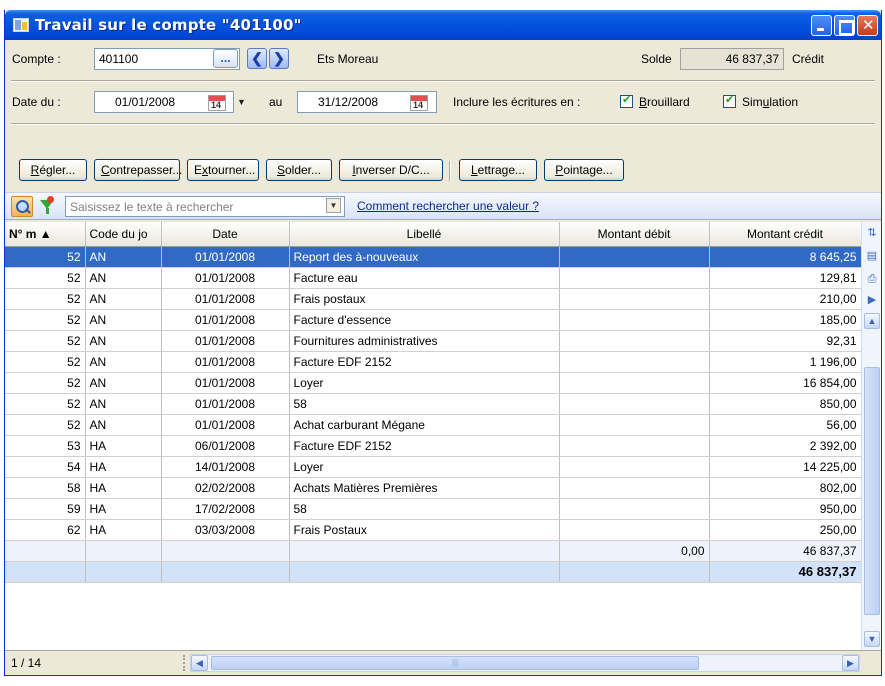 The image size is (885, 686). Describe the element at coordinates (450, 171) in the screenshot. I see `toolbar-separator` at that location.